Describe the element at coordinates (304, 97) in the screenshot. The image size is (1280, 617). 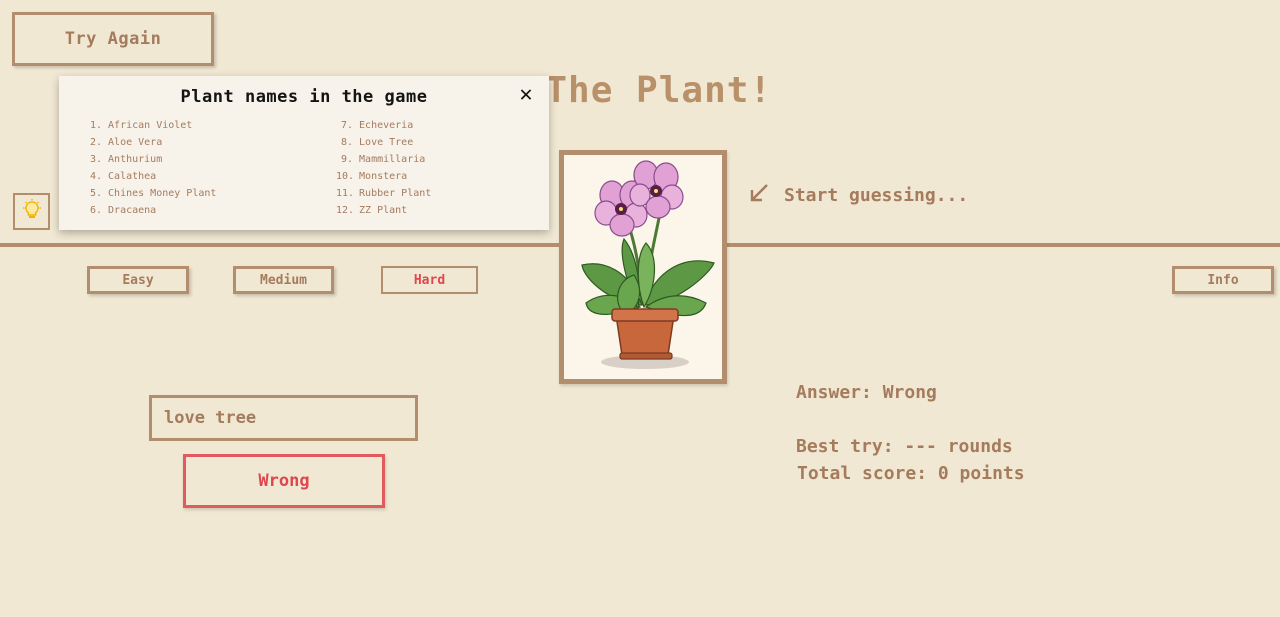
I see `modal-title: Plant names in the game` at that location.